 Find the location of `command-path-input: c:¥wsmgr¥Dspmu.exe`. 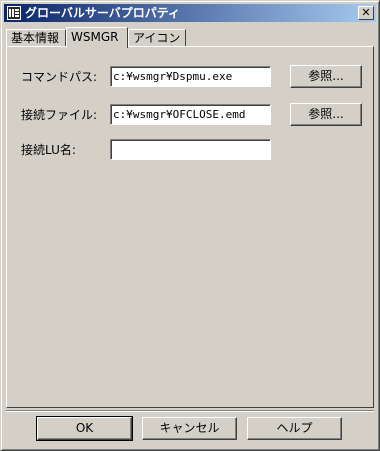

command-path-input: c:¥wsmgr¥Dspmu.exe is located at coordinates (190, 76).